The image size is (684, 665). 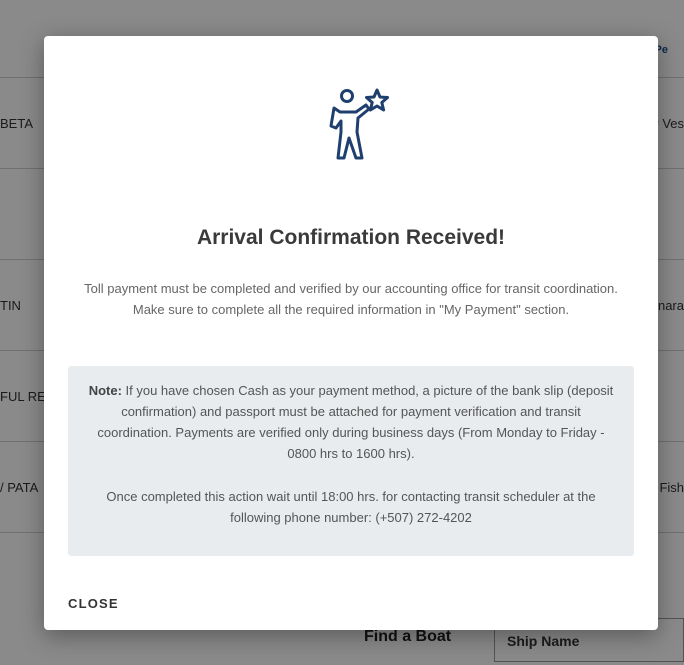 What do you see at coordinates (351, 237) in the screenshot?
I see `dialog-title: Arrival Confirmation Received!` at bounding box center [351, 237].